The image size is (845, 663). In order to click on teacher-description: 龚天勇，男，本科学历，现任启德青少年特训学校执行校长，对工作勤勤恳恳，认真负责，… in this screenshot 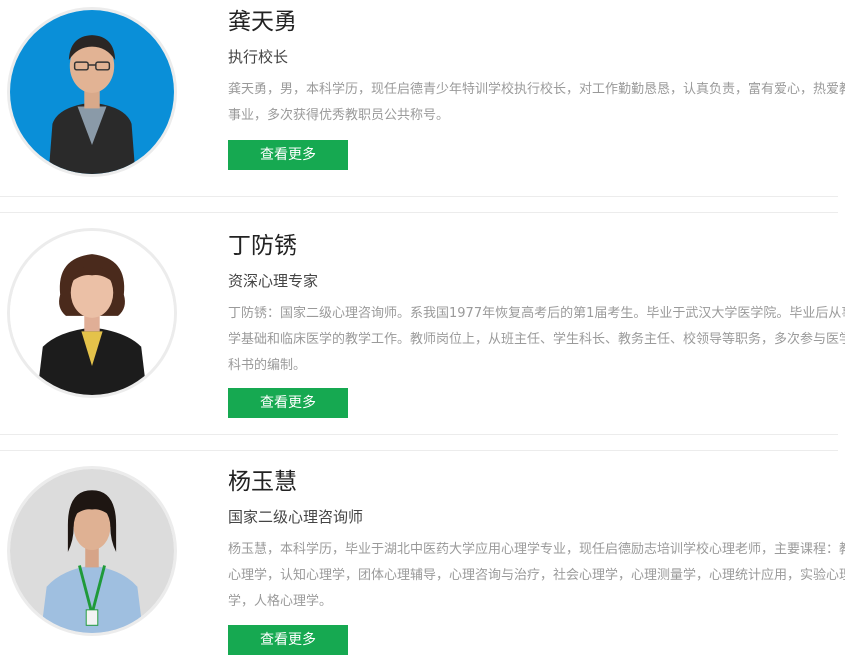, I will do `click(536, 102)`.